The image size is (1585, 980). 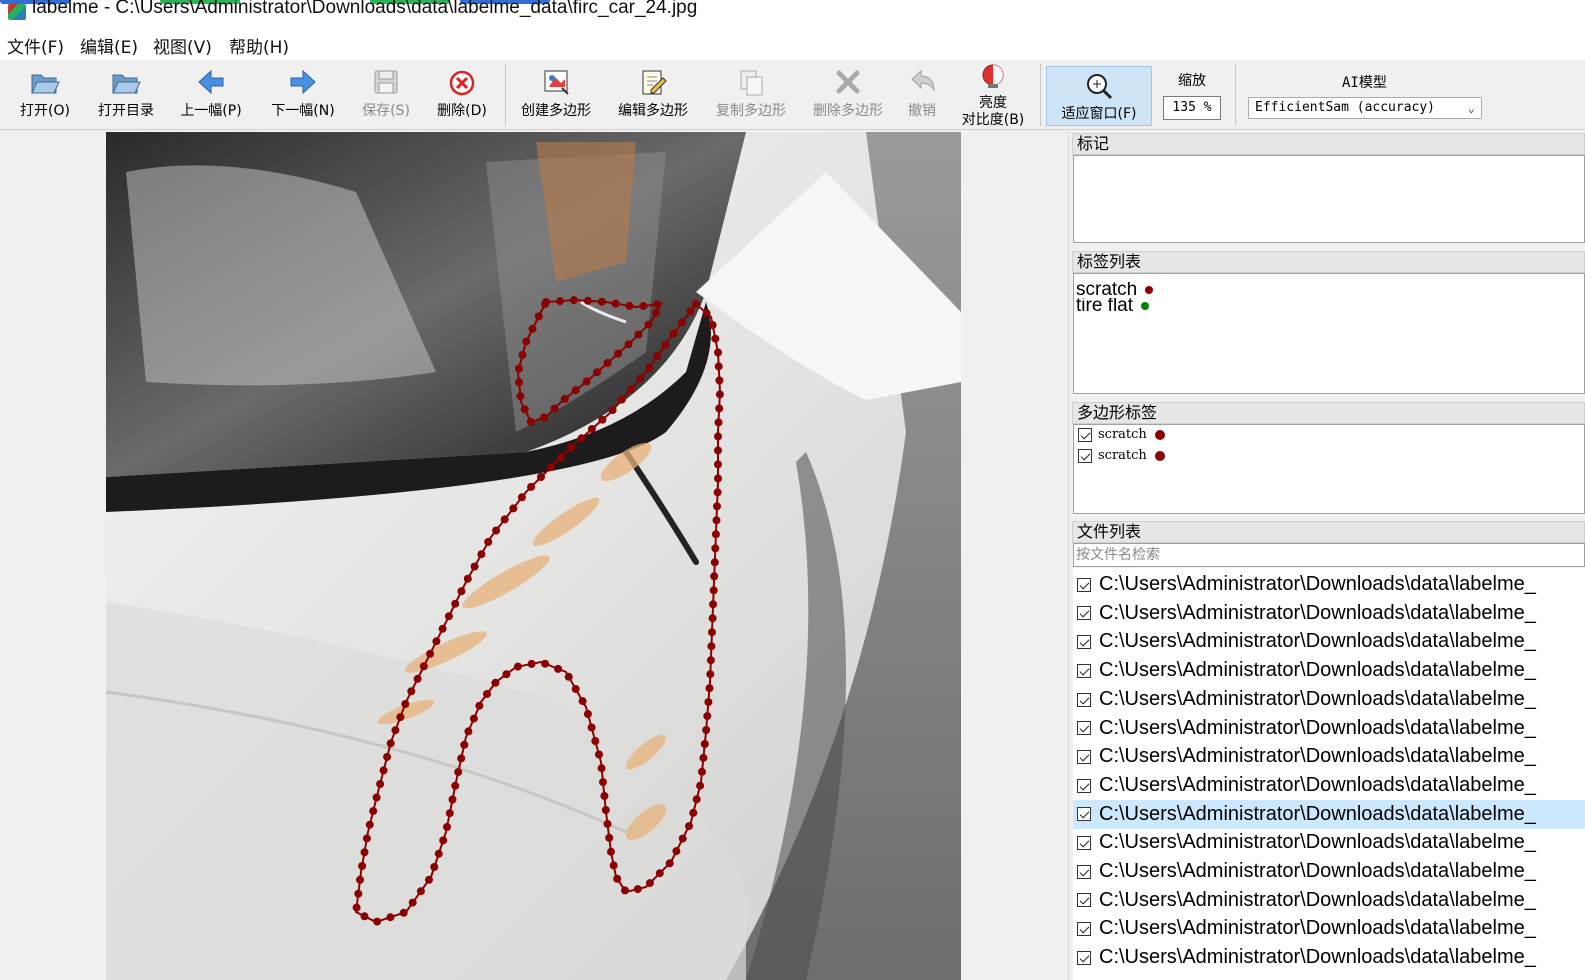 I want to click on label-list-item: tire flat, so click(x=1113, y=306).